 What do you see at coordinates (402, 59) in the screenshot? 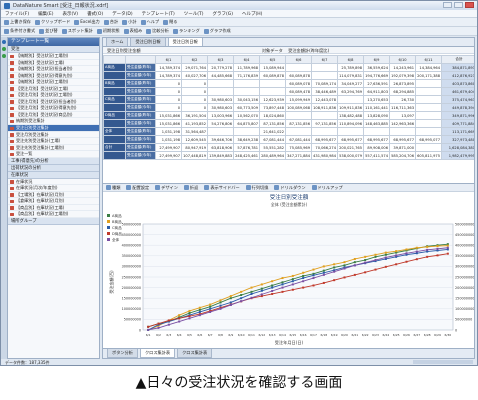
I see `column-header: 6/10` at bounding box center [402, 59].